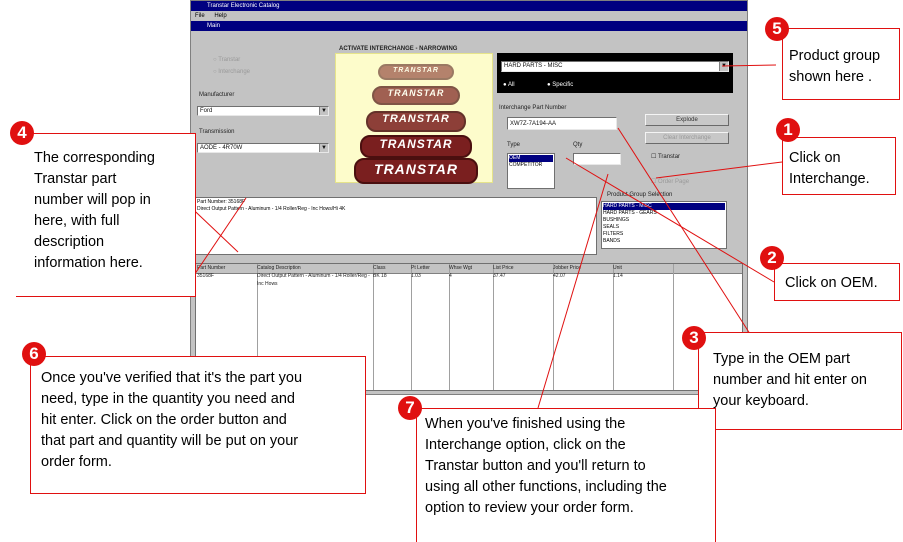 The image size is (903, 542). I want to click on callout-badge: 4, so click(22, 133).